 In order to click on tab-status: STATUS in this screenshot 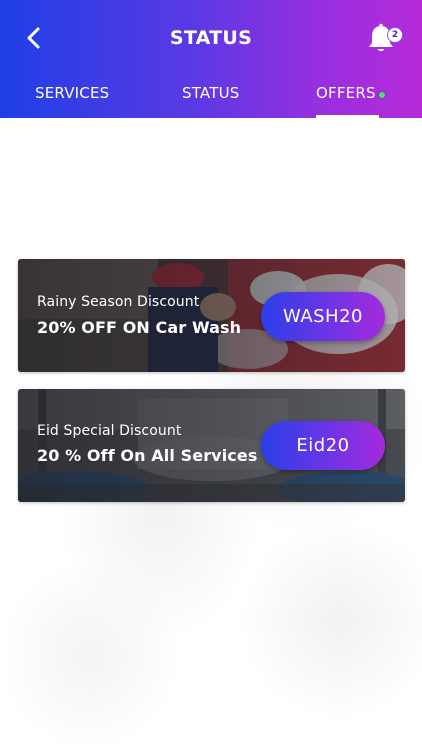, I will do `click(210, 101)`.